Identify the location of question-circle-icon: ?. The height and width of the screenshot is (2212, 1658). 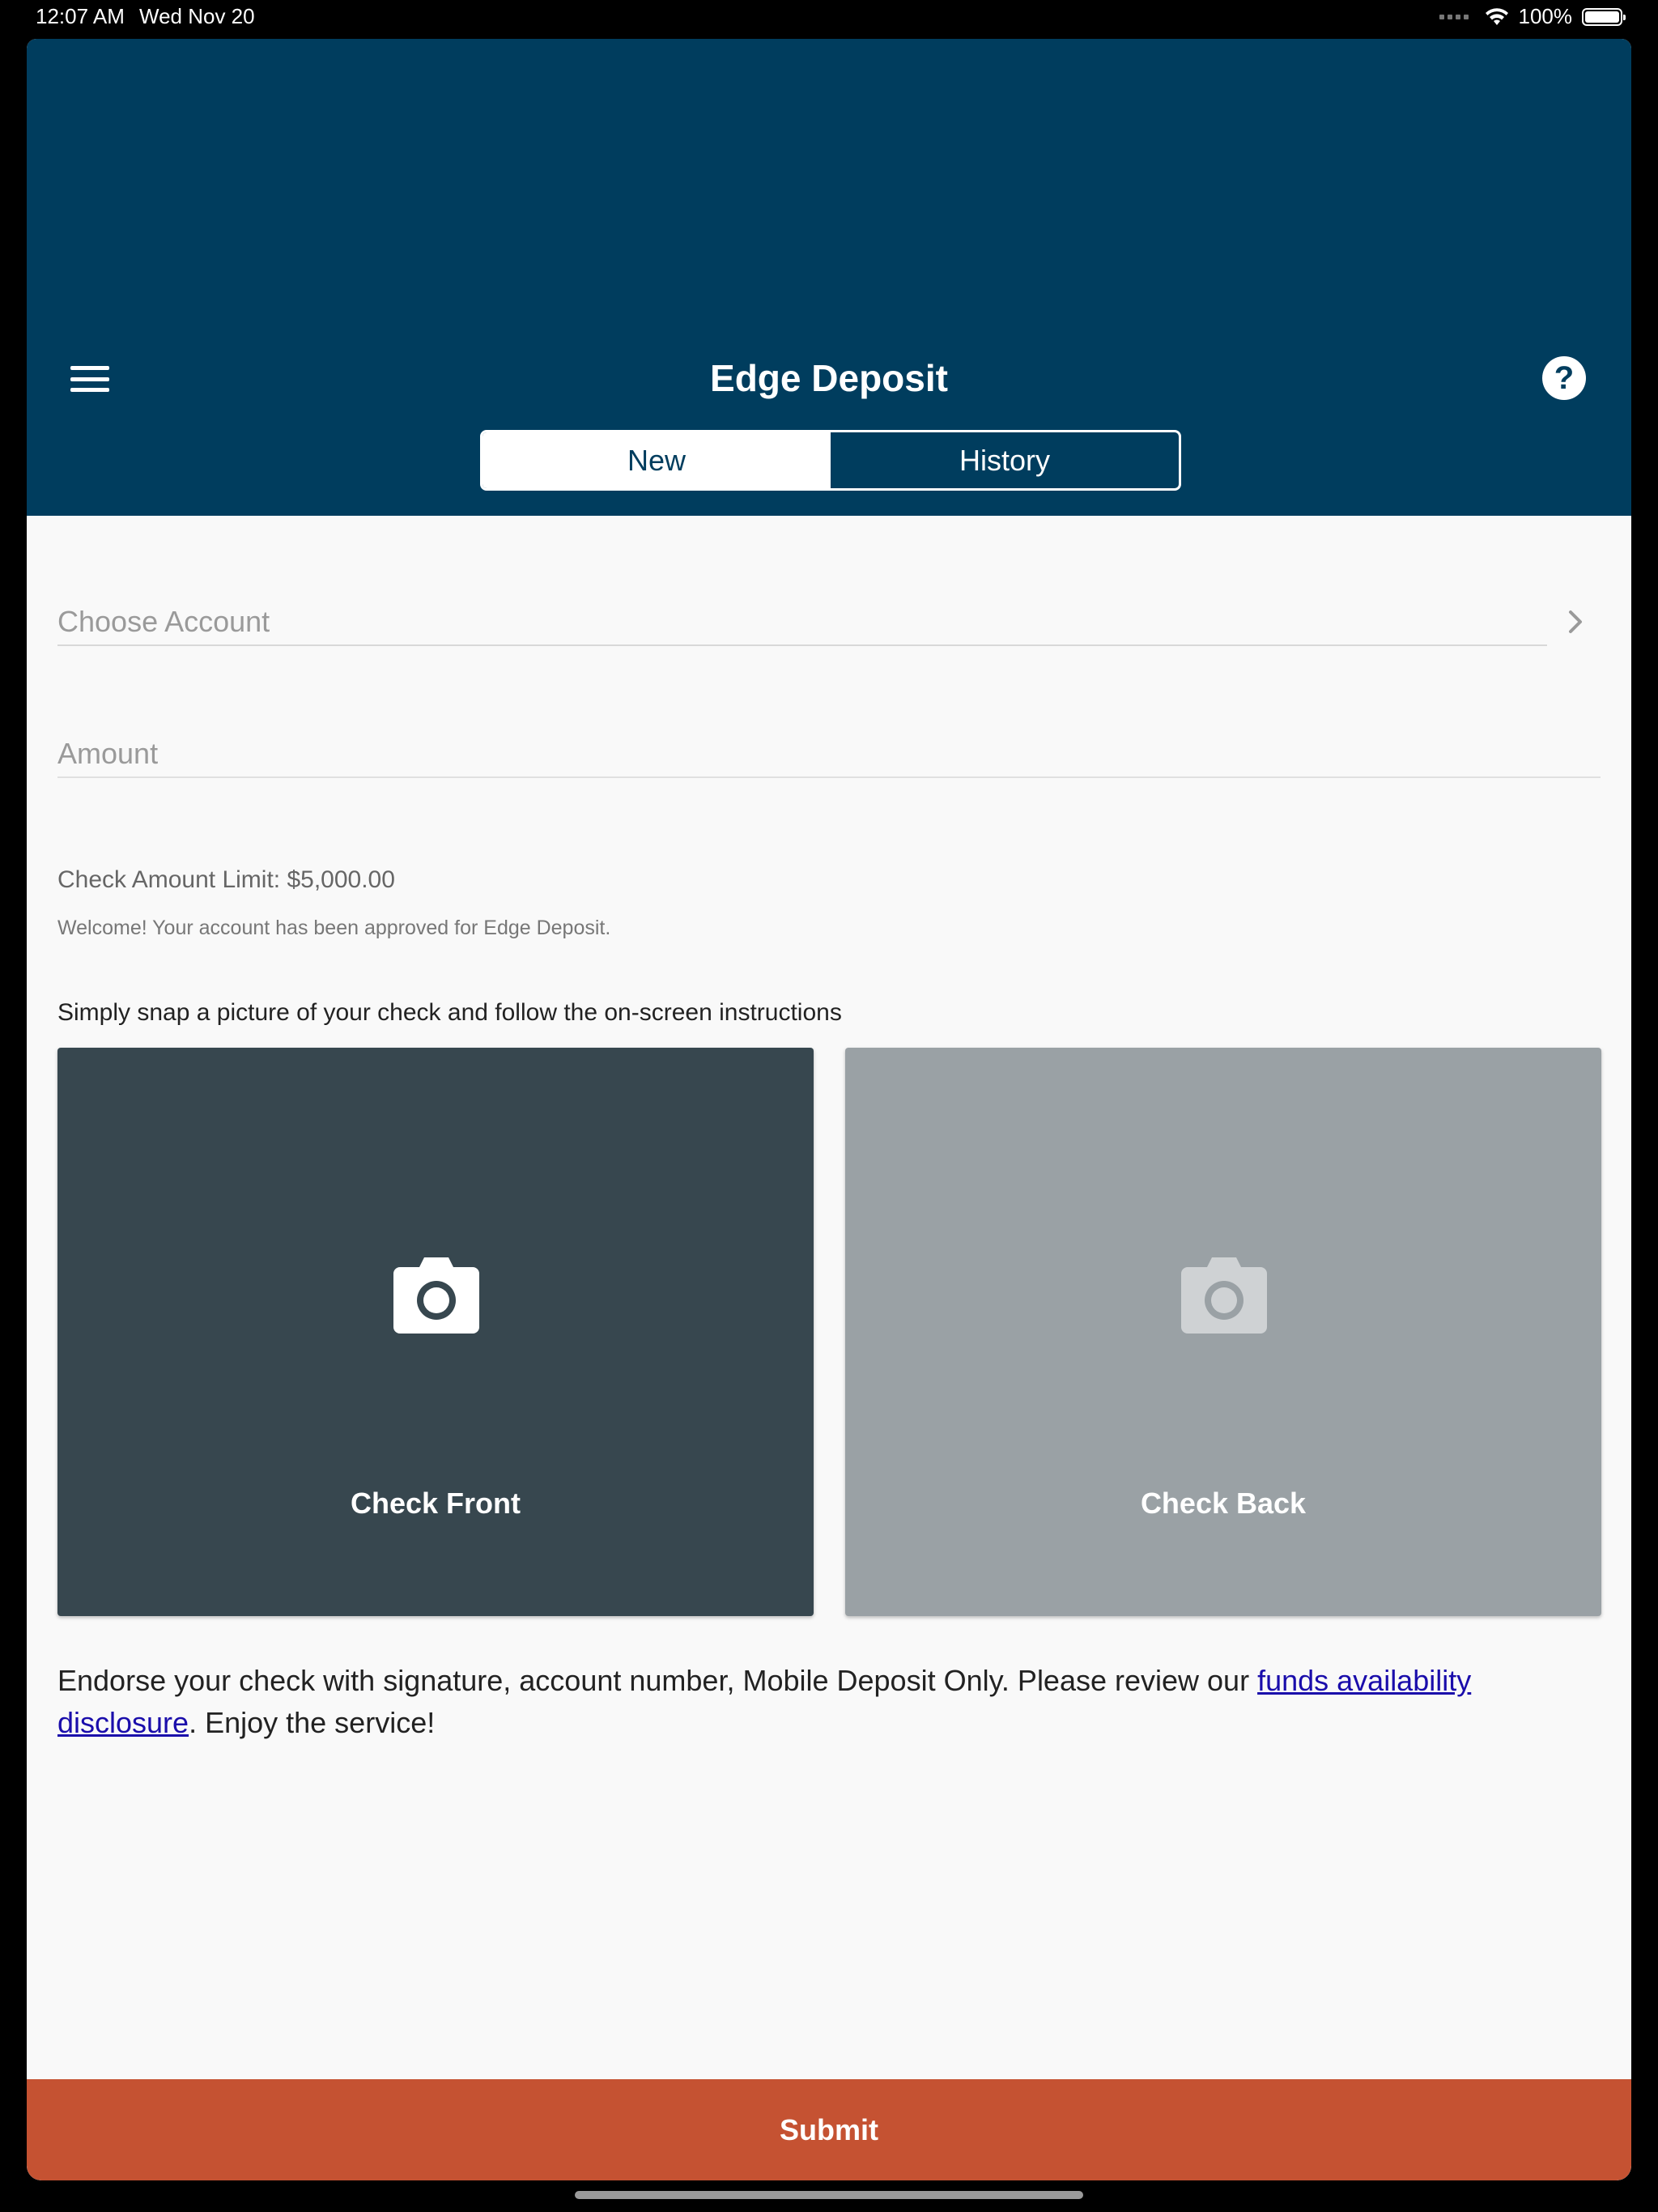
(1564, 378).